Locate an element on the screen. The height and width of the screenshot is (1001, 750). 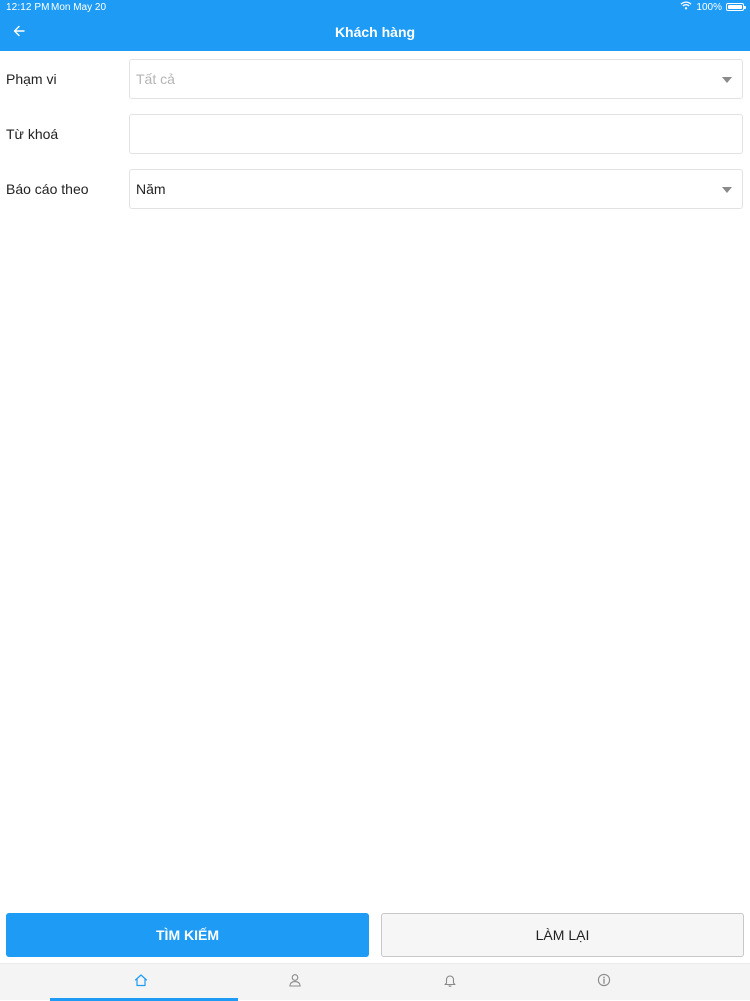
keyword-field is located at coordinates (436, 134).